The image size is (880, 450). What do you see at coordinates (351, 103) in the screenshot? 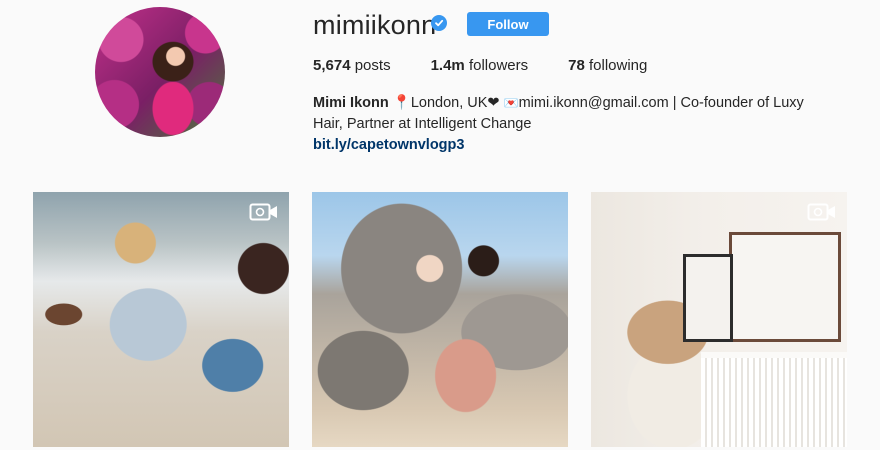
I see `profile-full-name: Mimi Ikonn` at bounding box center [351, 103].